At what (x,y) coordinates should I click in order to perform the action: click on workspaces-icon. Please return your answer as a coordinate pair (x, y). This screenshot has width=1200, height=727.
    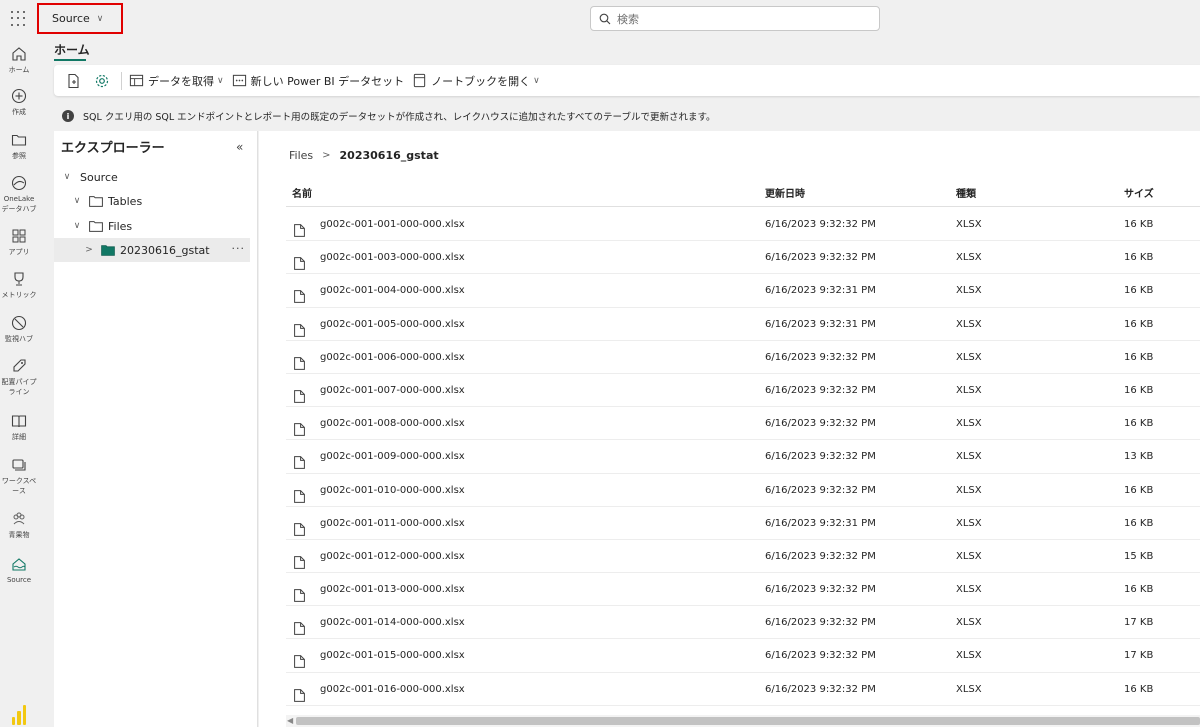
    Looking at the image, I should click on (19, 465).